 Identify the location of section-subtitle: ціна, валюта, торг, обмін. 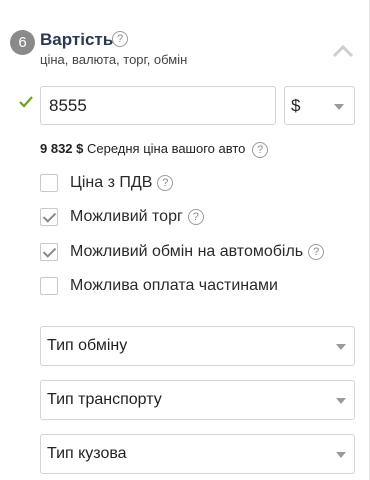
(114, 59).